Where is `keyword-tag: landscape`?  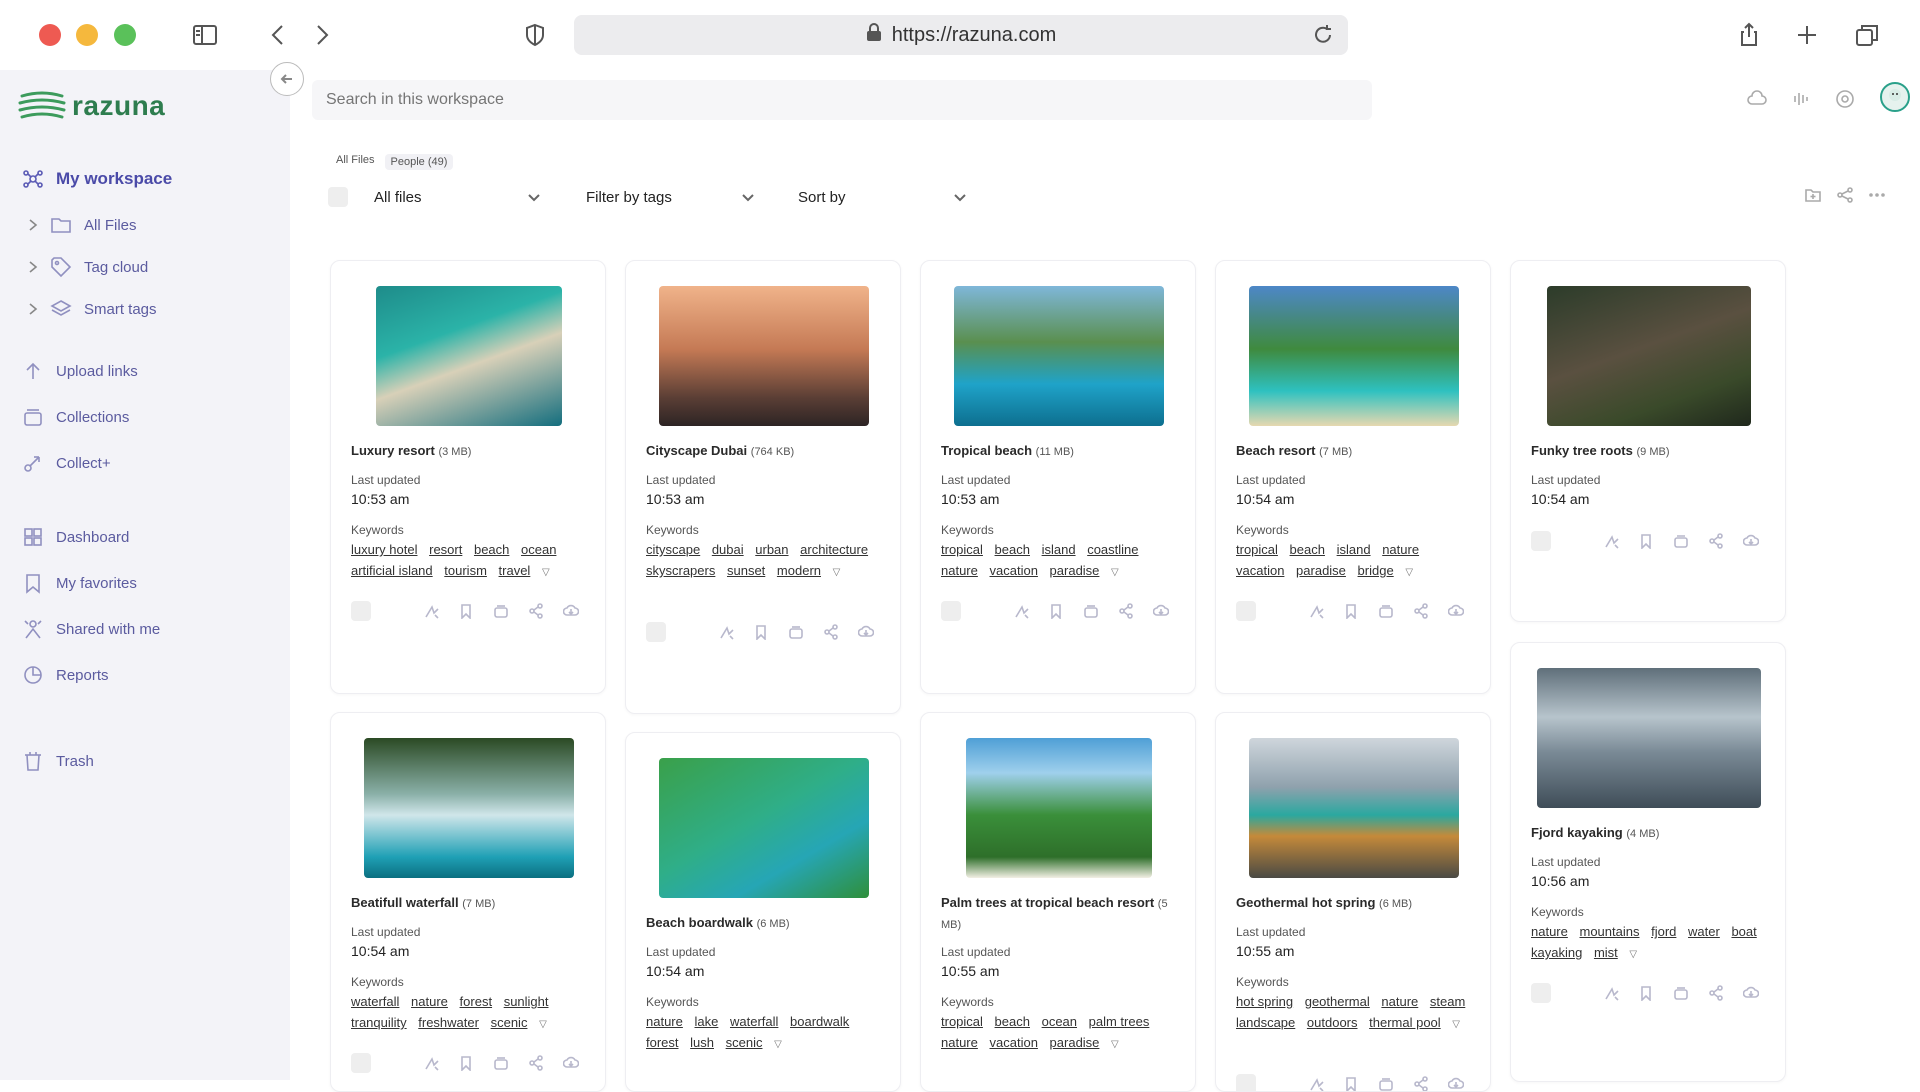
keyword-tag: landscape is located at coordinates (1265, 1022).